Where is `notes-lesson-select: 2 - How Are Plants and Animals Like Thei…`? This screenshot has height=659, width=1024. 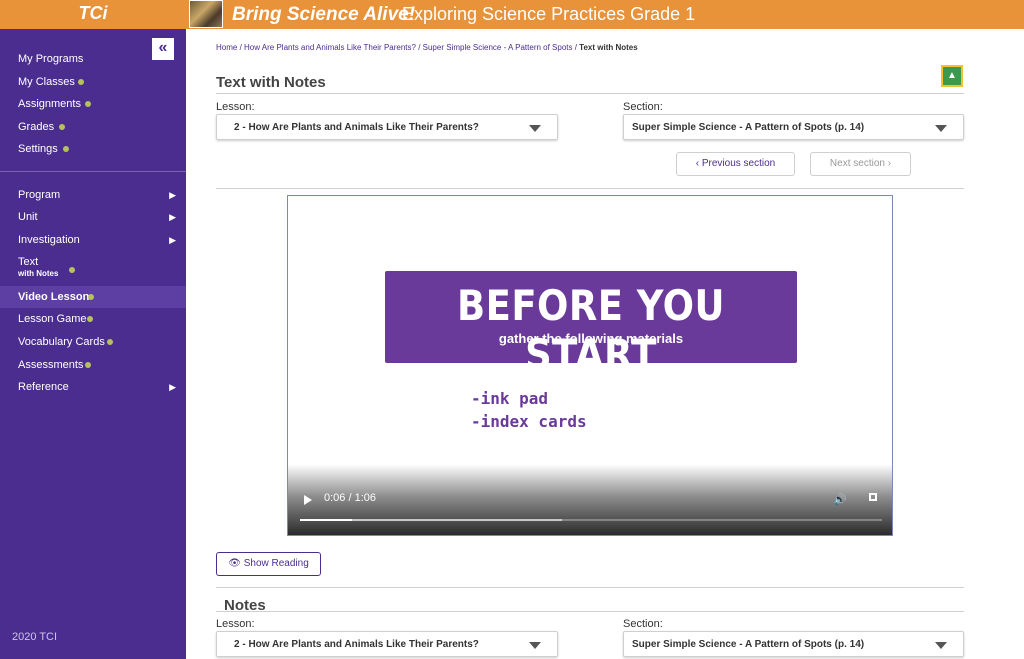 notes-lesson-select: 2 - How Are Plants and Animals Like Thei… is located at coordinates (387, 644).